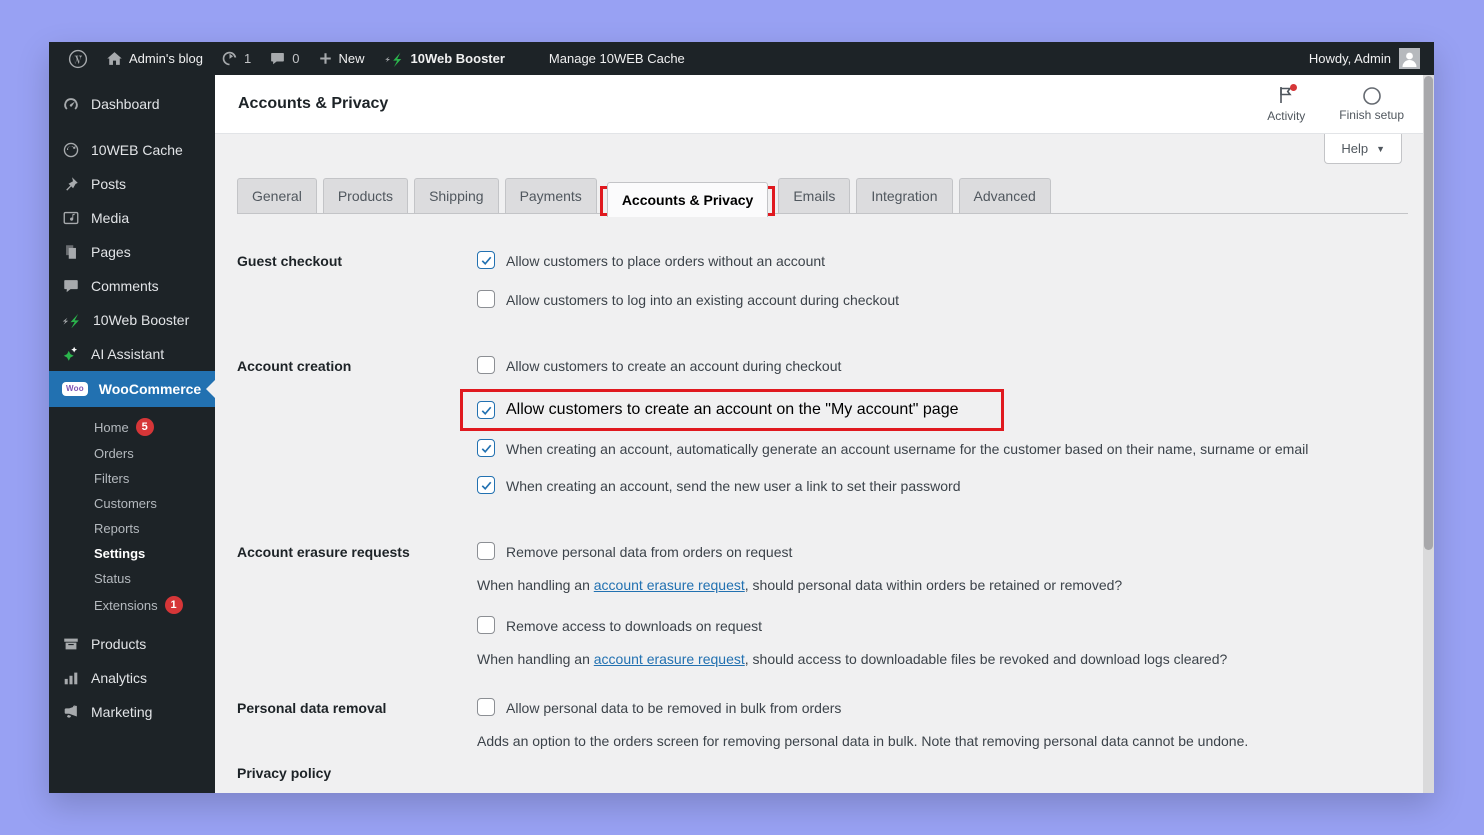  What do you see at coordinates (617, 58) in the screenshot?
I see `manage-cache-menu: Manage 10WEB Cache` at bounding box center [617, 58].